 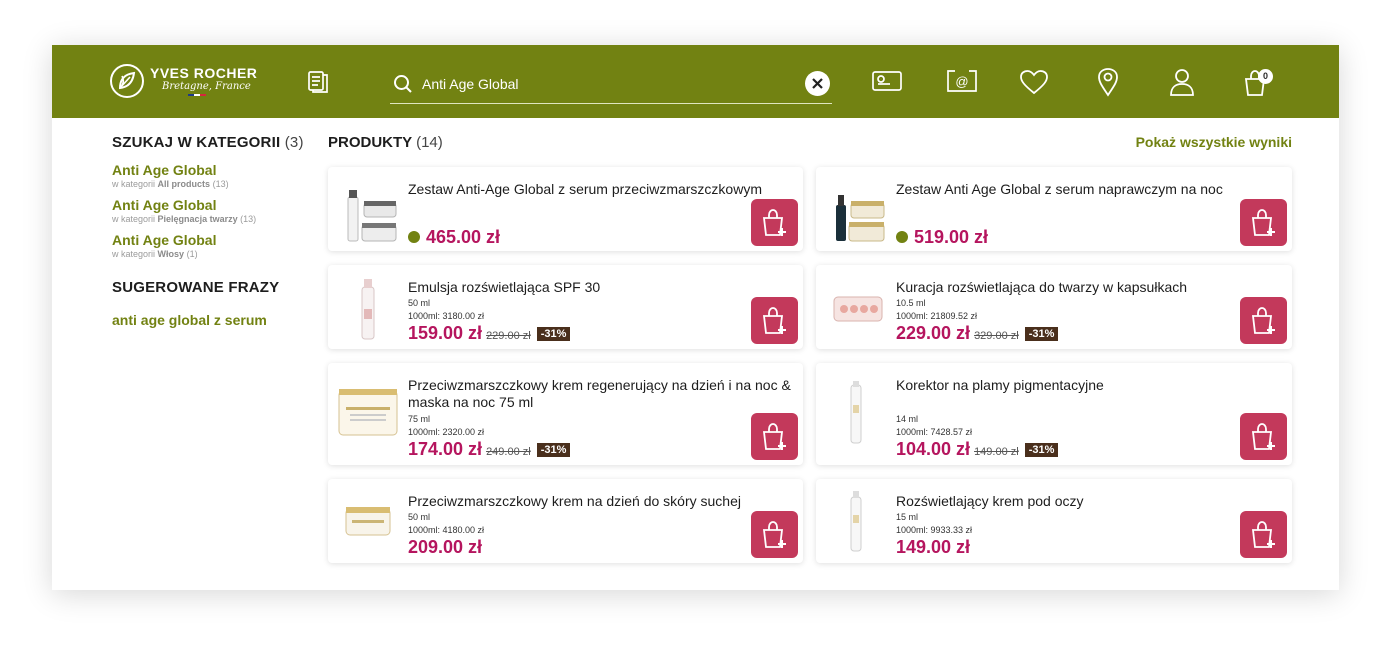 What do you see at coordinates (887, 83) in the screenshot?
I see `gift-card-icon` at bounding box center [887, 83].